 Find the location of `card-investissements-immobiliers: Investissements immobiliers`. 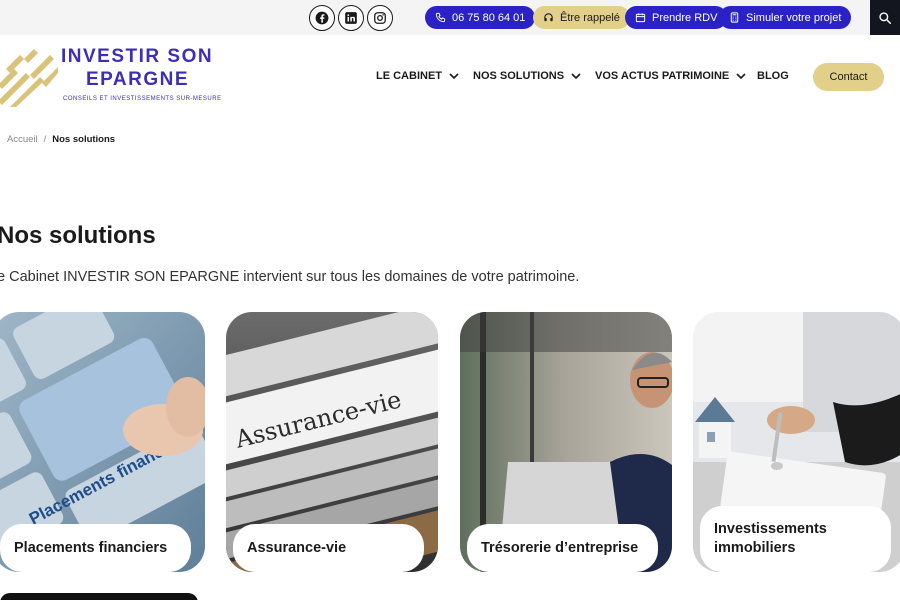

card-investissements-immobiliers: Investissements immobiliers is located at coordinates (796, 442).